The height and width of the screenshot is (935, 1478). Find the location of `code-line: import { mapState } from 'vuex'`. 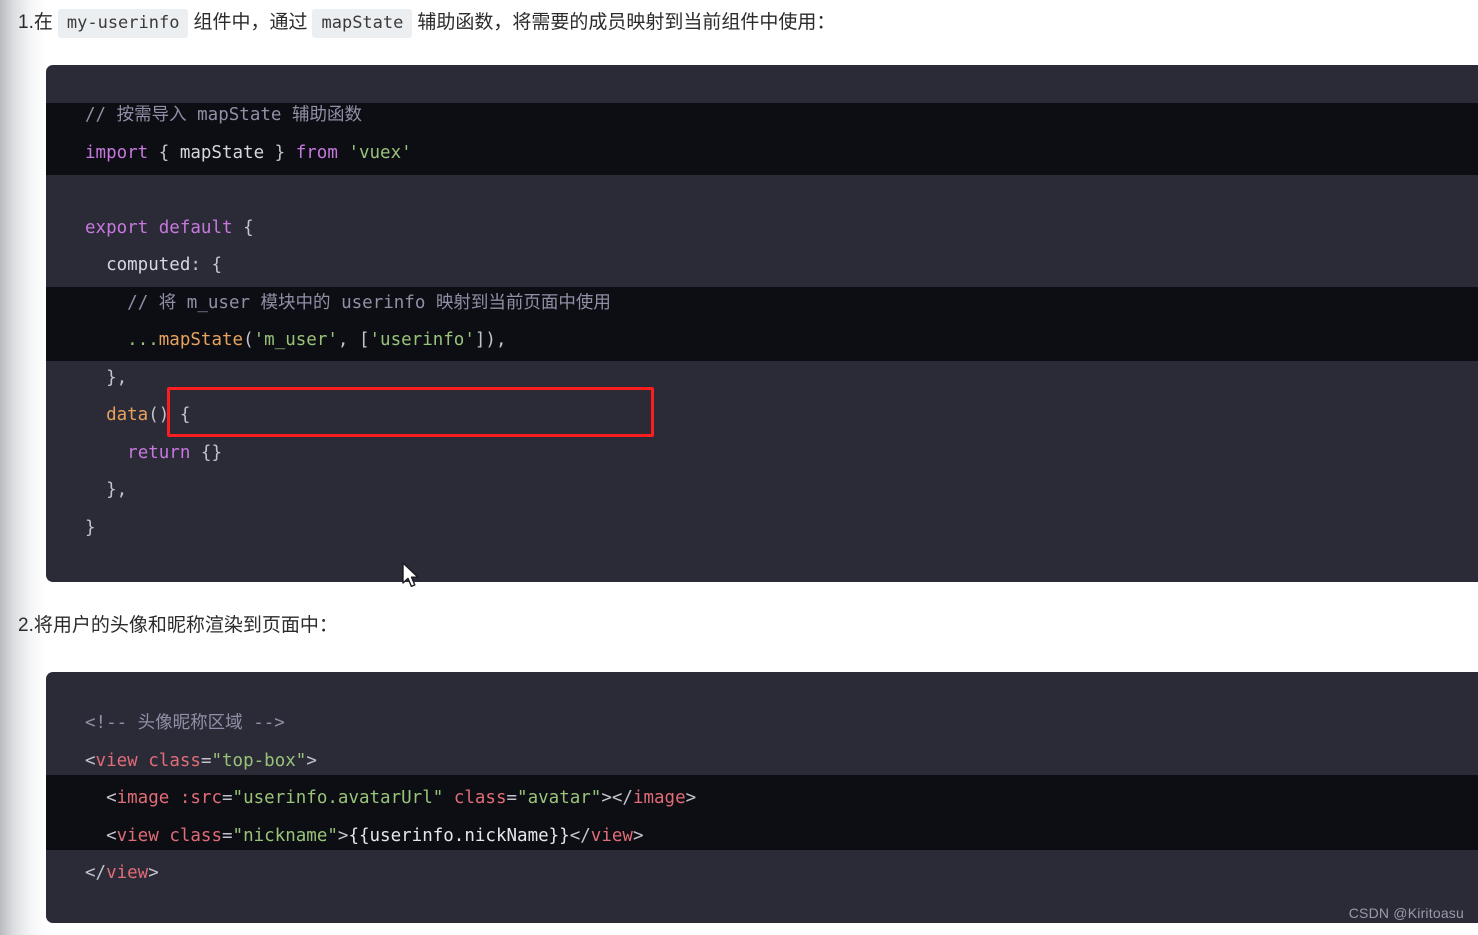

code-line: import { mapState } from 'vuex' is located at coordinates (762, 154).